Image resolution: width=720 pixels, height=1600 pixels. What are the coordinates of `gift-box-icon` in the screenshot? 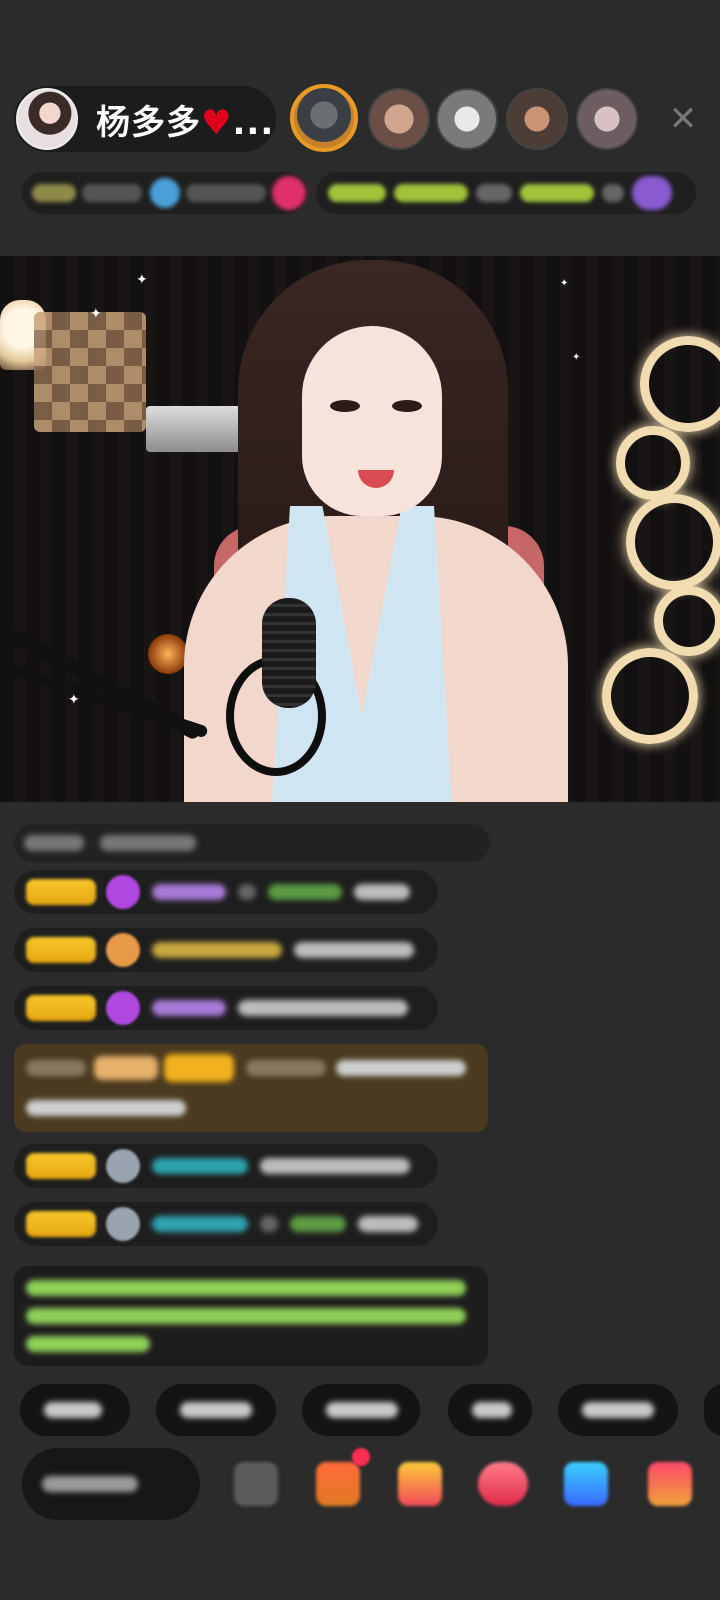 It's located at (420, 1484).